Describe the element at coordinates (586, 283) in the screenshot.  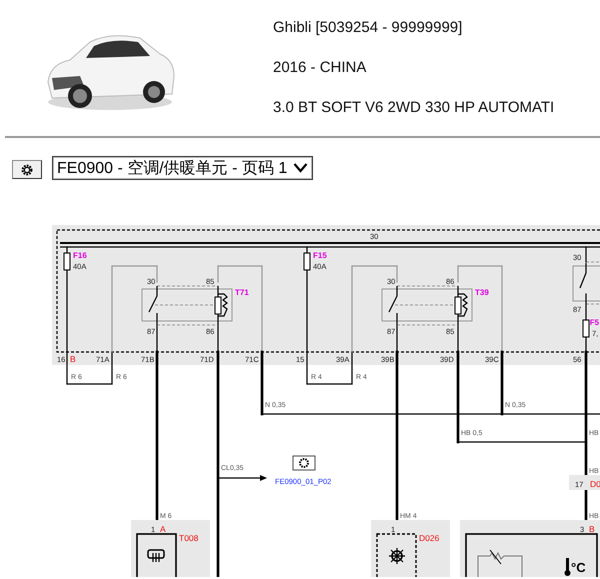
I see `relay-drawing` at that location.